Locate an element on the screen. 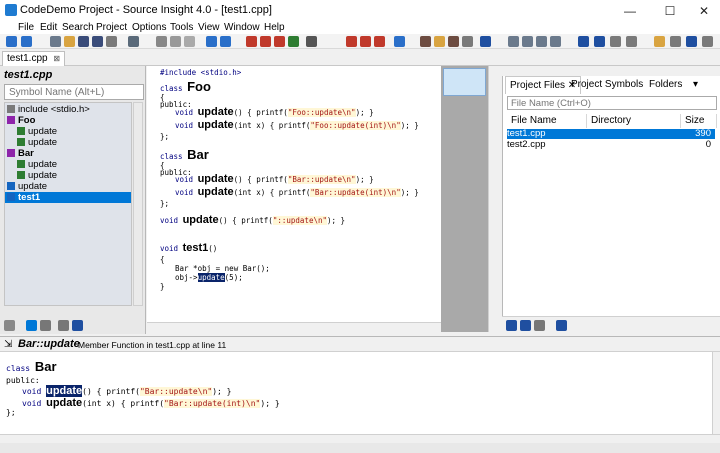  editor-horizontal-scrollbar is located at coordinates (294, 327).